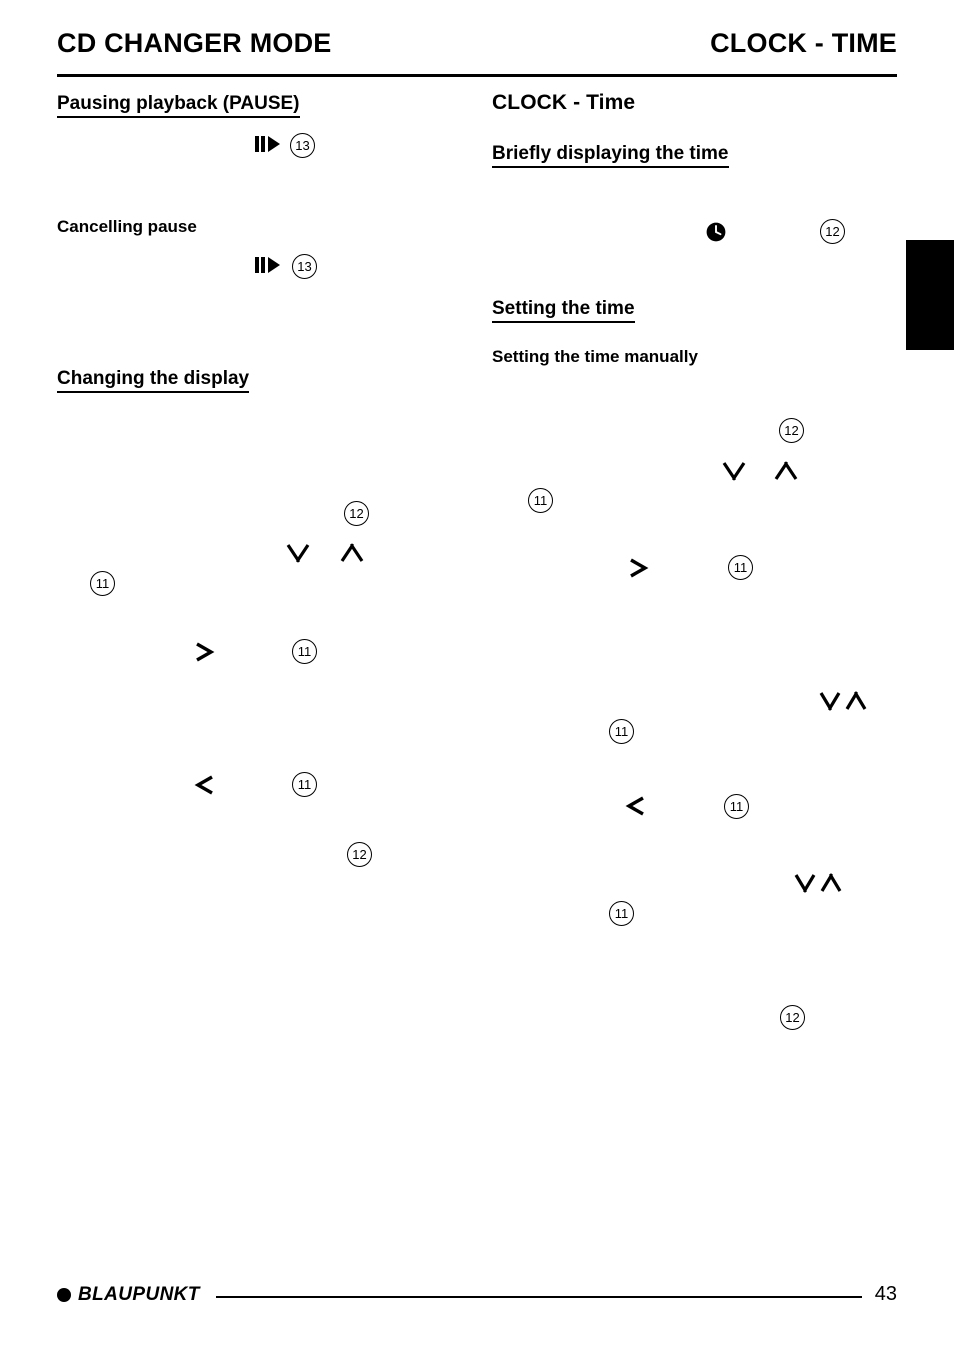  I want to click on header-left-title: CD CHANGER MODE, so click(194, 43).